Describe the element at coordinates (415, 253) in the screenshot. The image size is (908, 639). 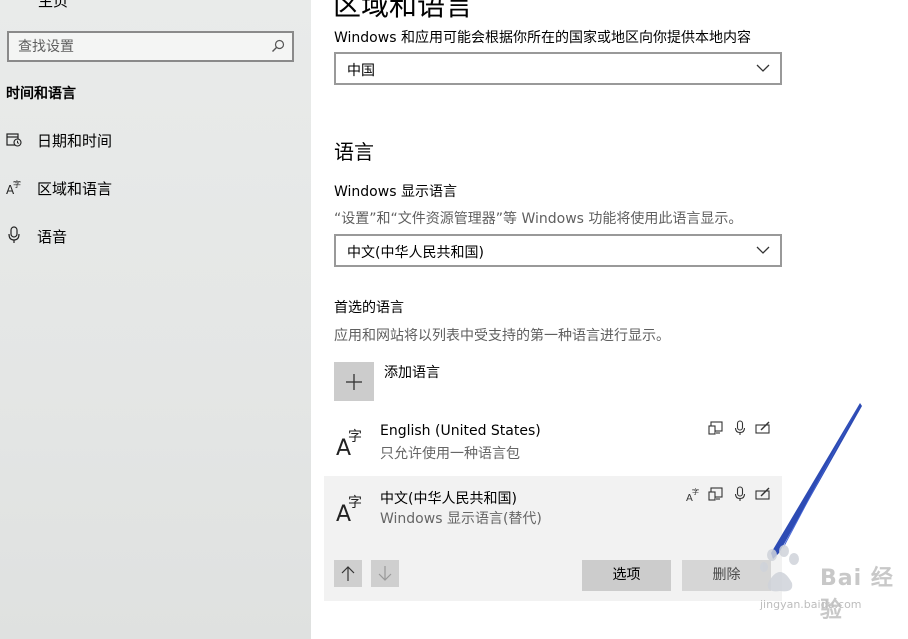
I see `display-language-select-value: 中文(中华人民共和国)` at that location.